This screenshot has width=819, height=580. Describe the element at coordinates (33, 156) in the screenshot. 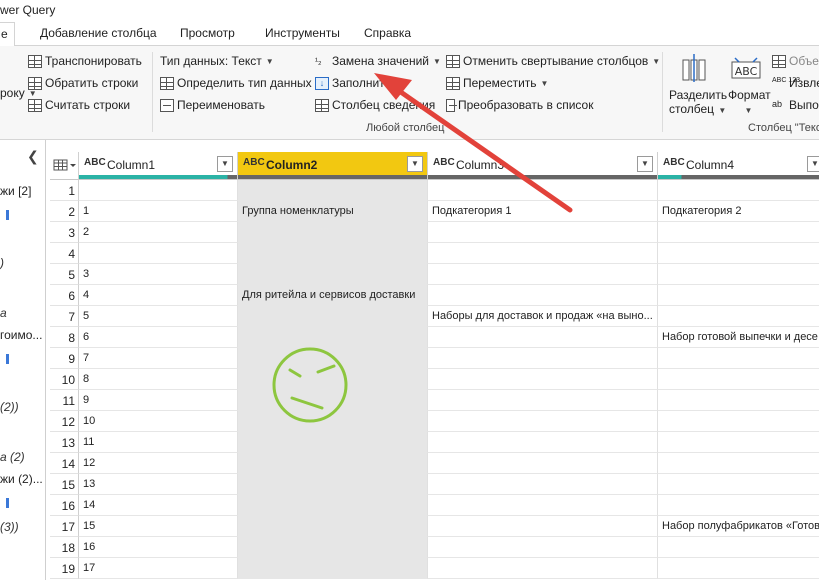

I see `collapse-panel-icon: ❮` at that location.